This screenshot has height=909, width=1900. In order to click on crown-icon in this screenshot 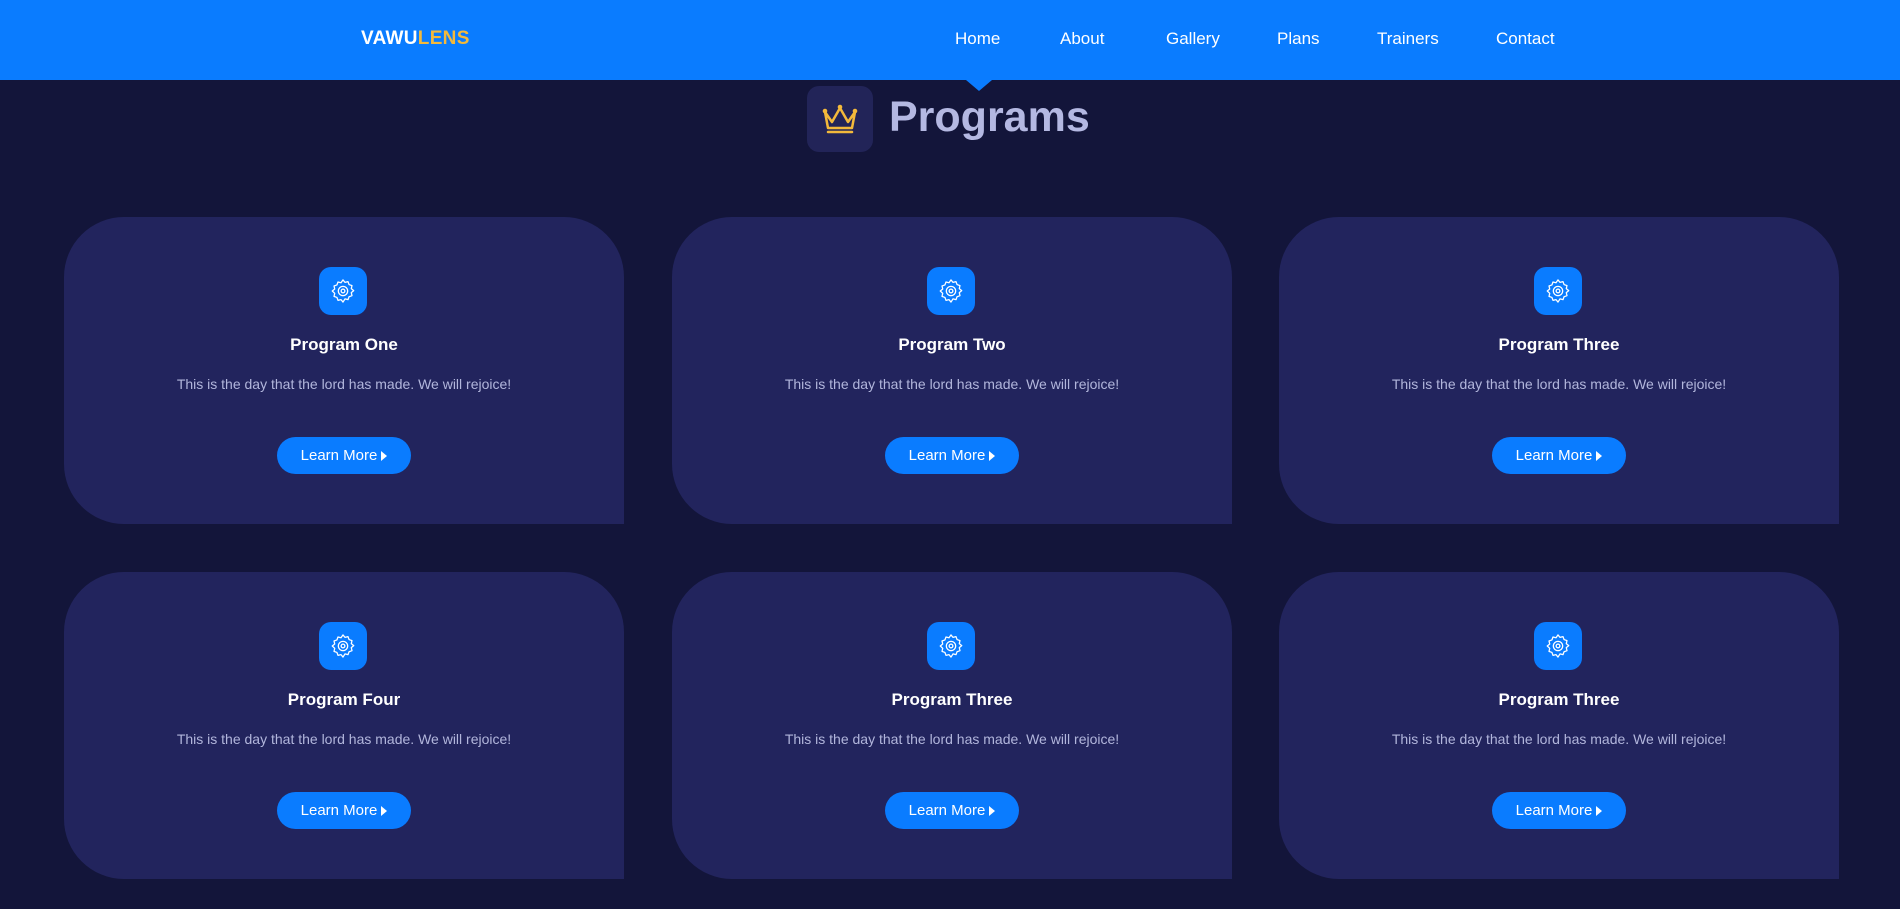, I will do `click(840, 119)`.